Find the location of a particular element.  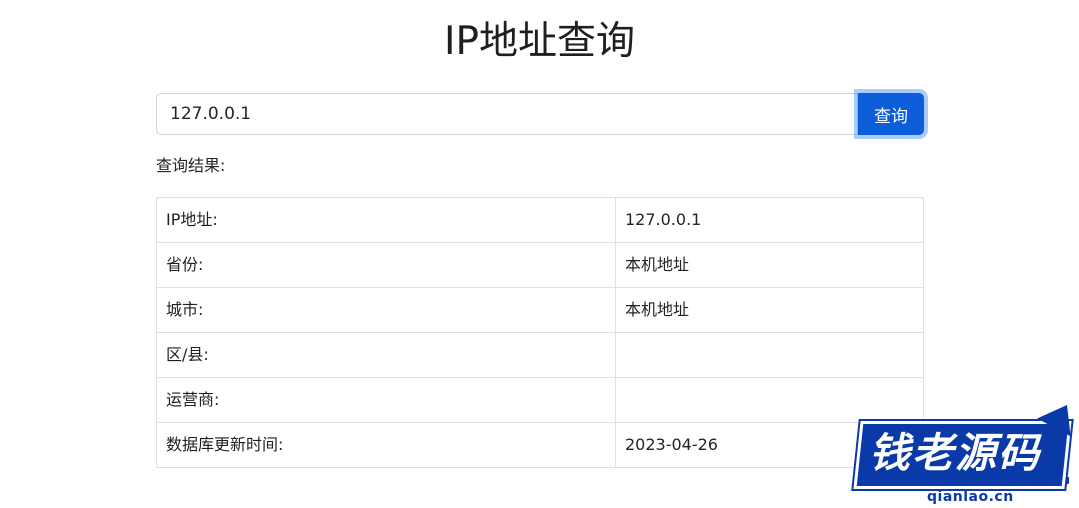

watermark-text: 钱老源码 is located at coordinates (955, 453).